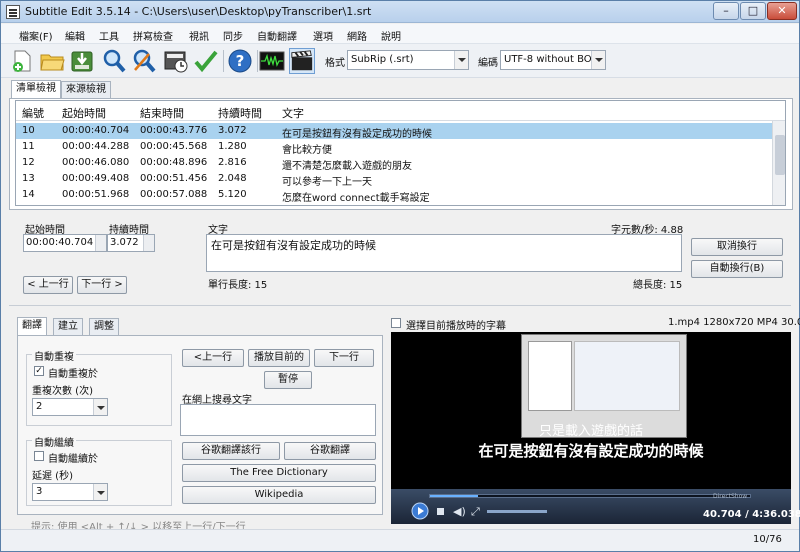 The width and height of the screenshot is (800, 552). Describe the element at coordinates (734, 322) in the screenshot. I see `video-file-info: 1.mp4 1280x720 MP4 30.0` at that location.